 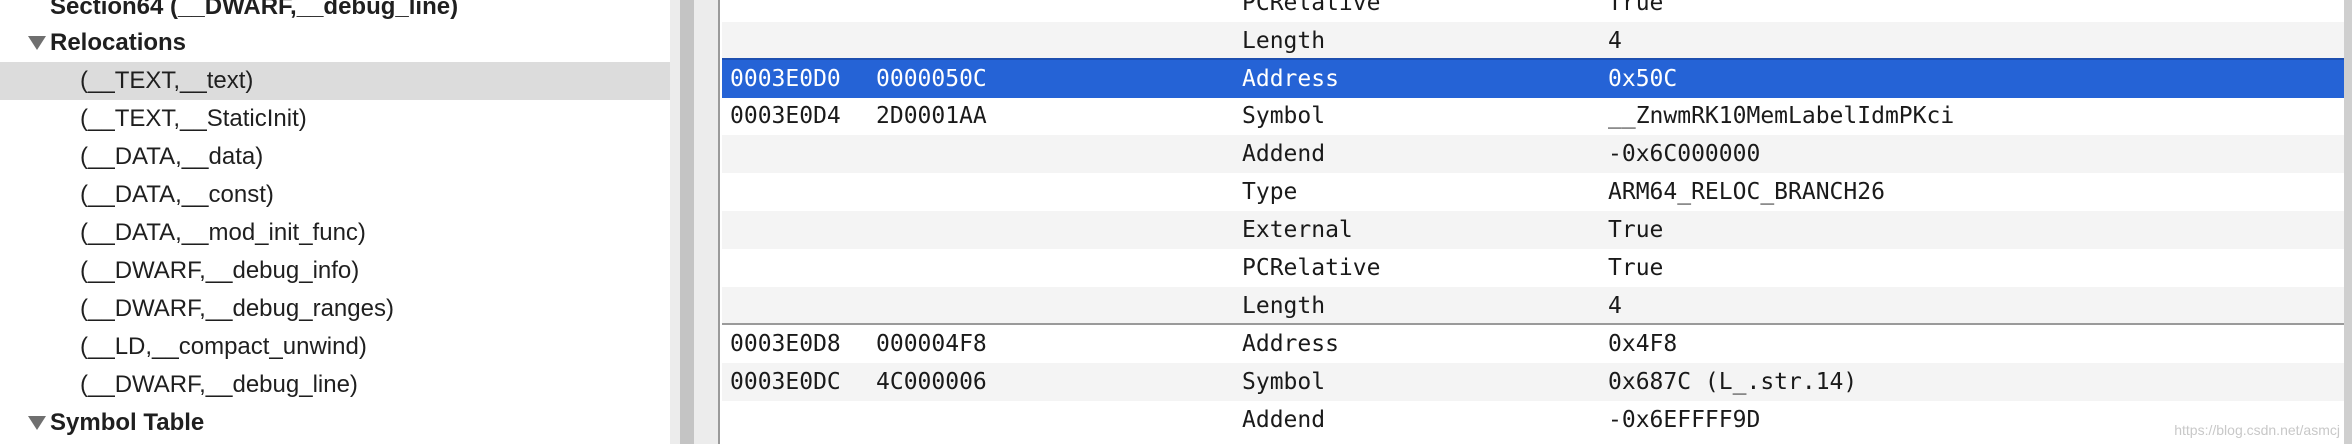 What do you see at coordinates (931, 116) in the screenshot?
I see `data-cell: 2D0001AA` at bounding box center [931, 116].